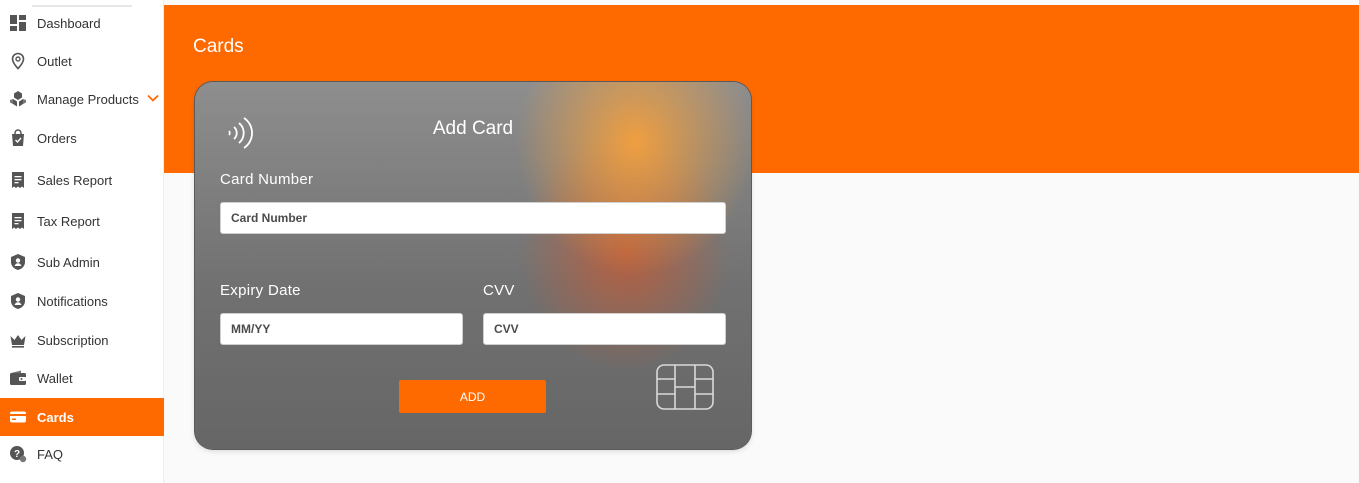  What do you see at coordinates (341, 329) in the screenshot?
I see `expiry-date-field` at bounding box center [341, 329].